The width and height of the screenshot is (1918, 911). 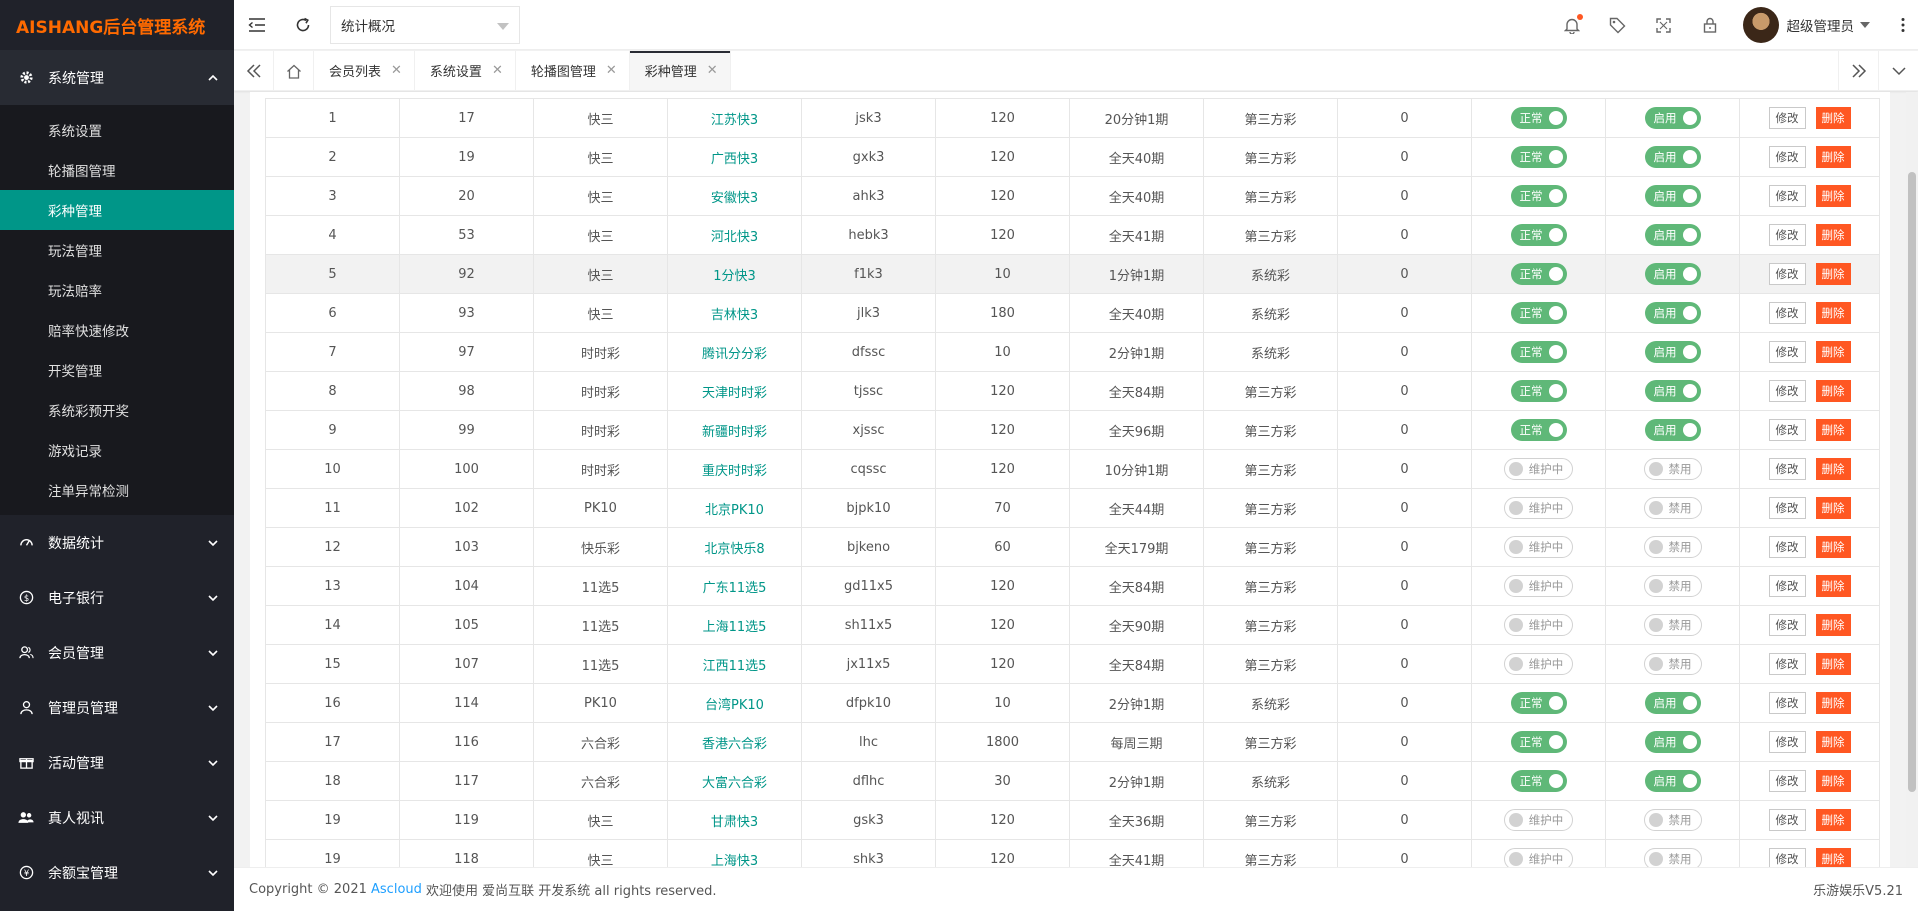 What do you see at coordinates (1572, 25) in the screenshot?
I see `notification-button` at bounding box center [1572, 25].